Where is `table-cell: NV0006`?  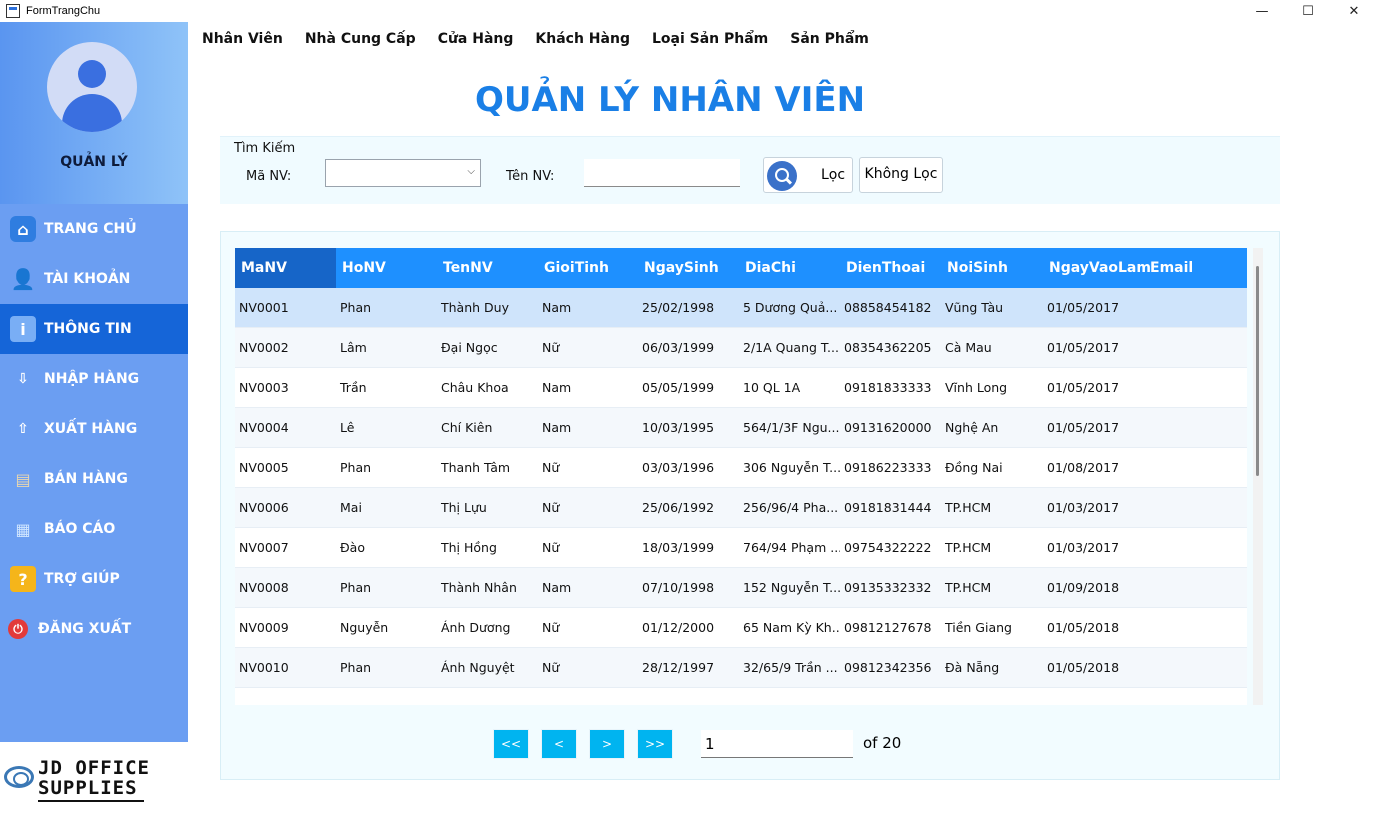 table-cell: NV0006 is located at coordinates (285, 508).